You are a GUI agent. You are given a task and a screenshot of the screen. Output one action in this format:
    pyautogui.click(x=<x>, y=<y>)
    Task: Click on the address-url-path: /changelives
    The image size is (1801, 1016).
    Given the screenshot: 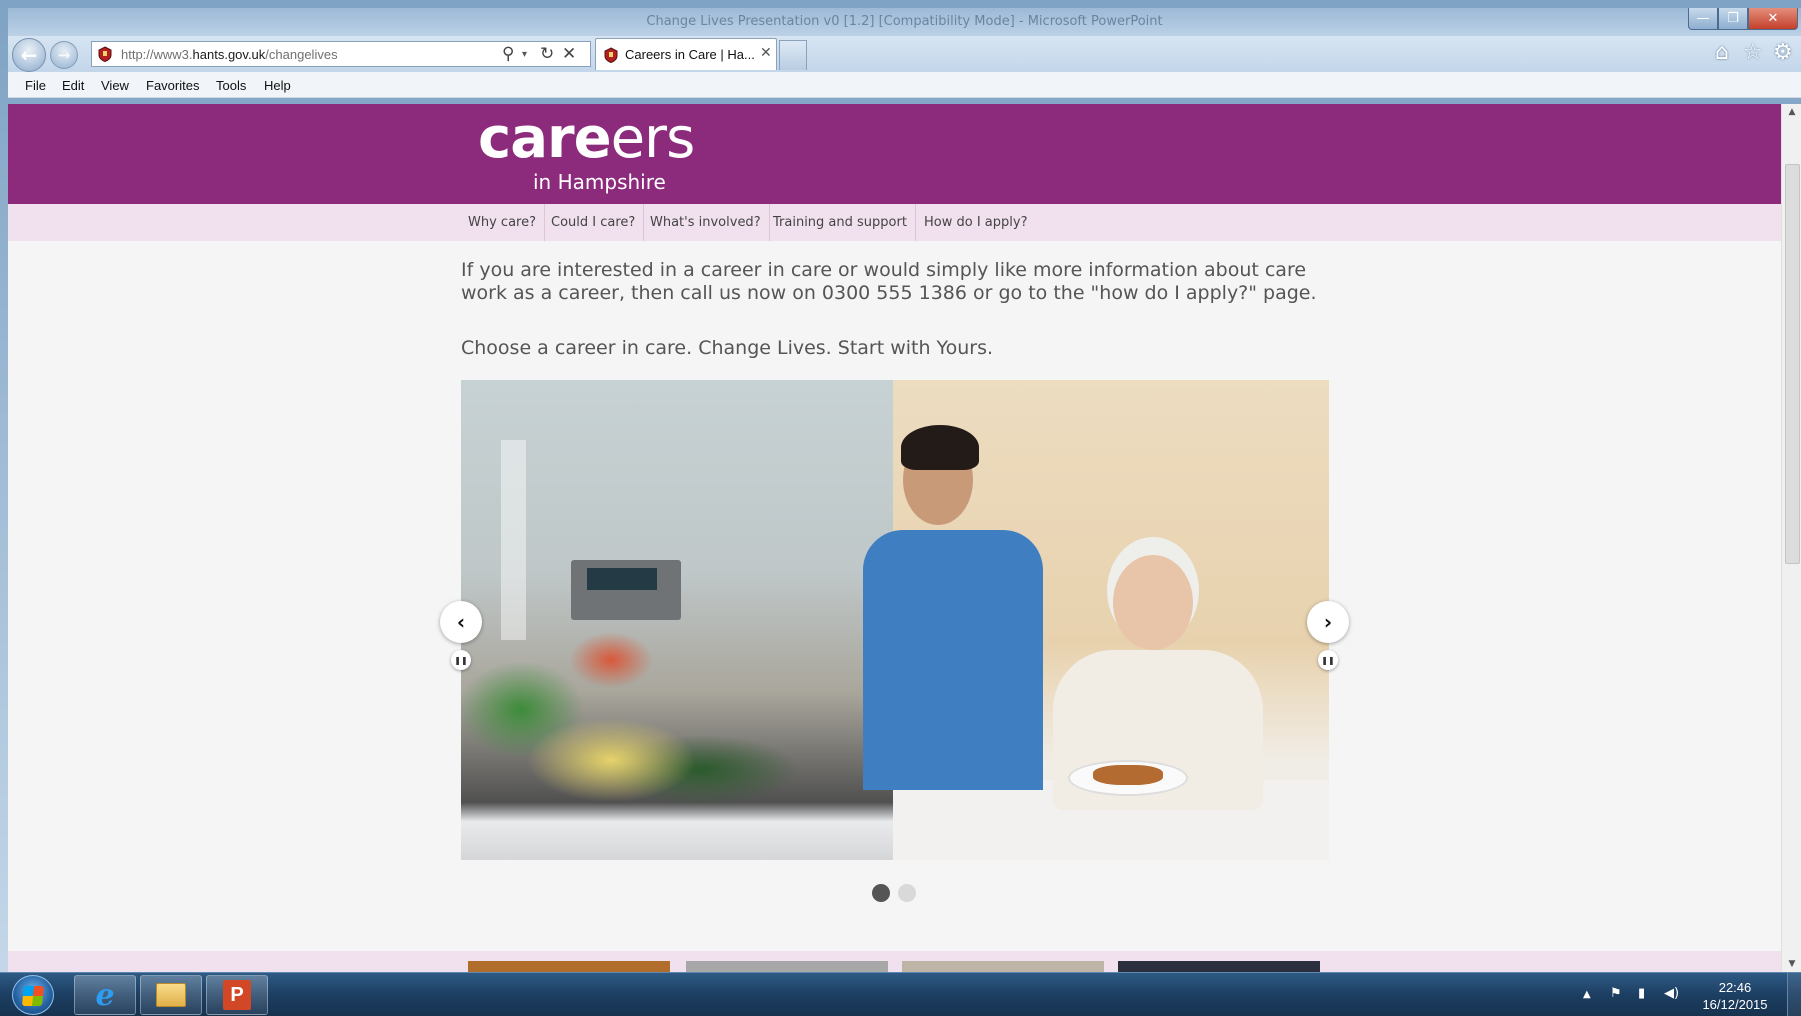 What is the action you would take?
    pyautogui.click(x=301, y=54)
    